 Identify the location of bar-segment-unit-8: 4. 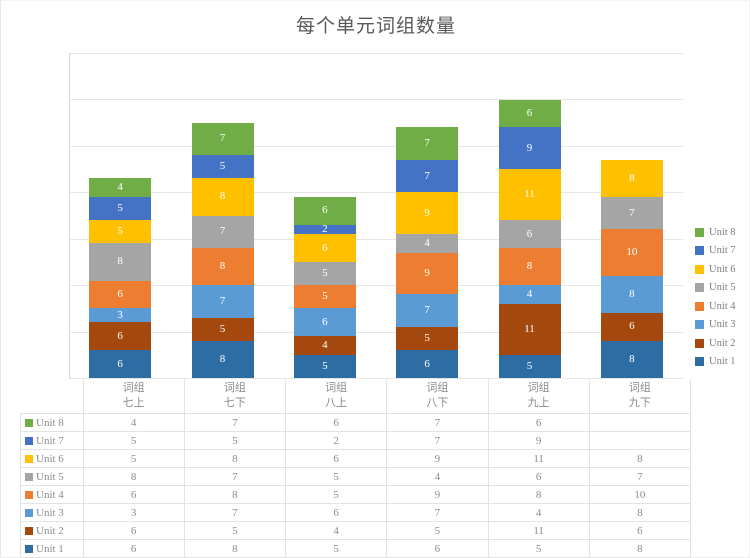
(120, 187).